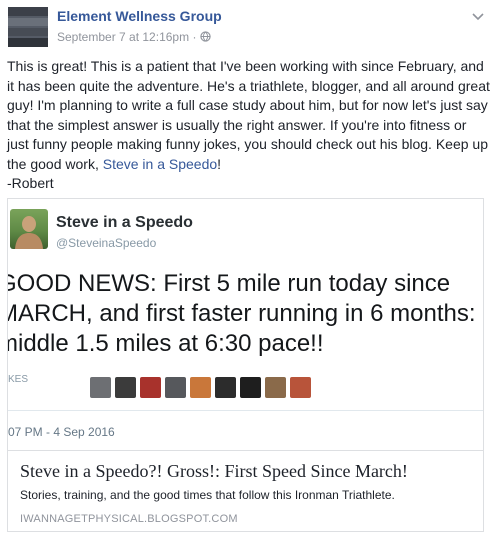  What do you see at coordinates (106, 243) in the screenshot?
I see `tweet-handle: @SteveinaSpeedo` at bounding box center [106, 243].